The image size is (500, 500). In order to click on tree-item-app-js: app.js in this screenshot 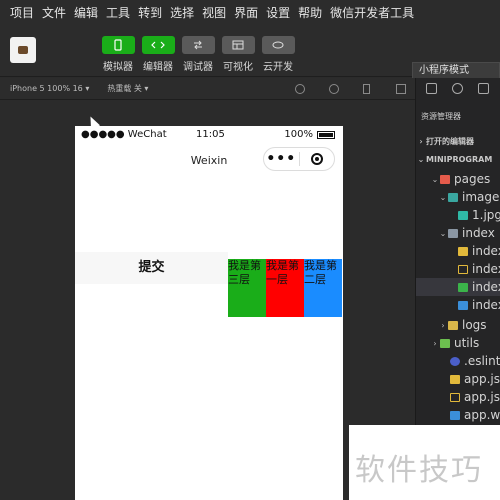, I will do `click(458, 379)`.